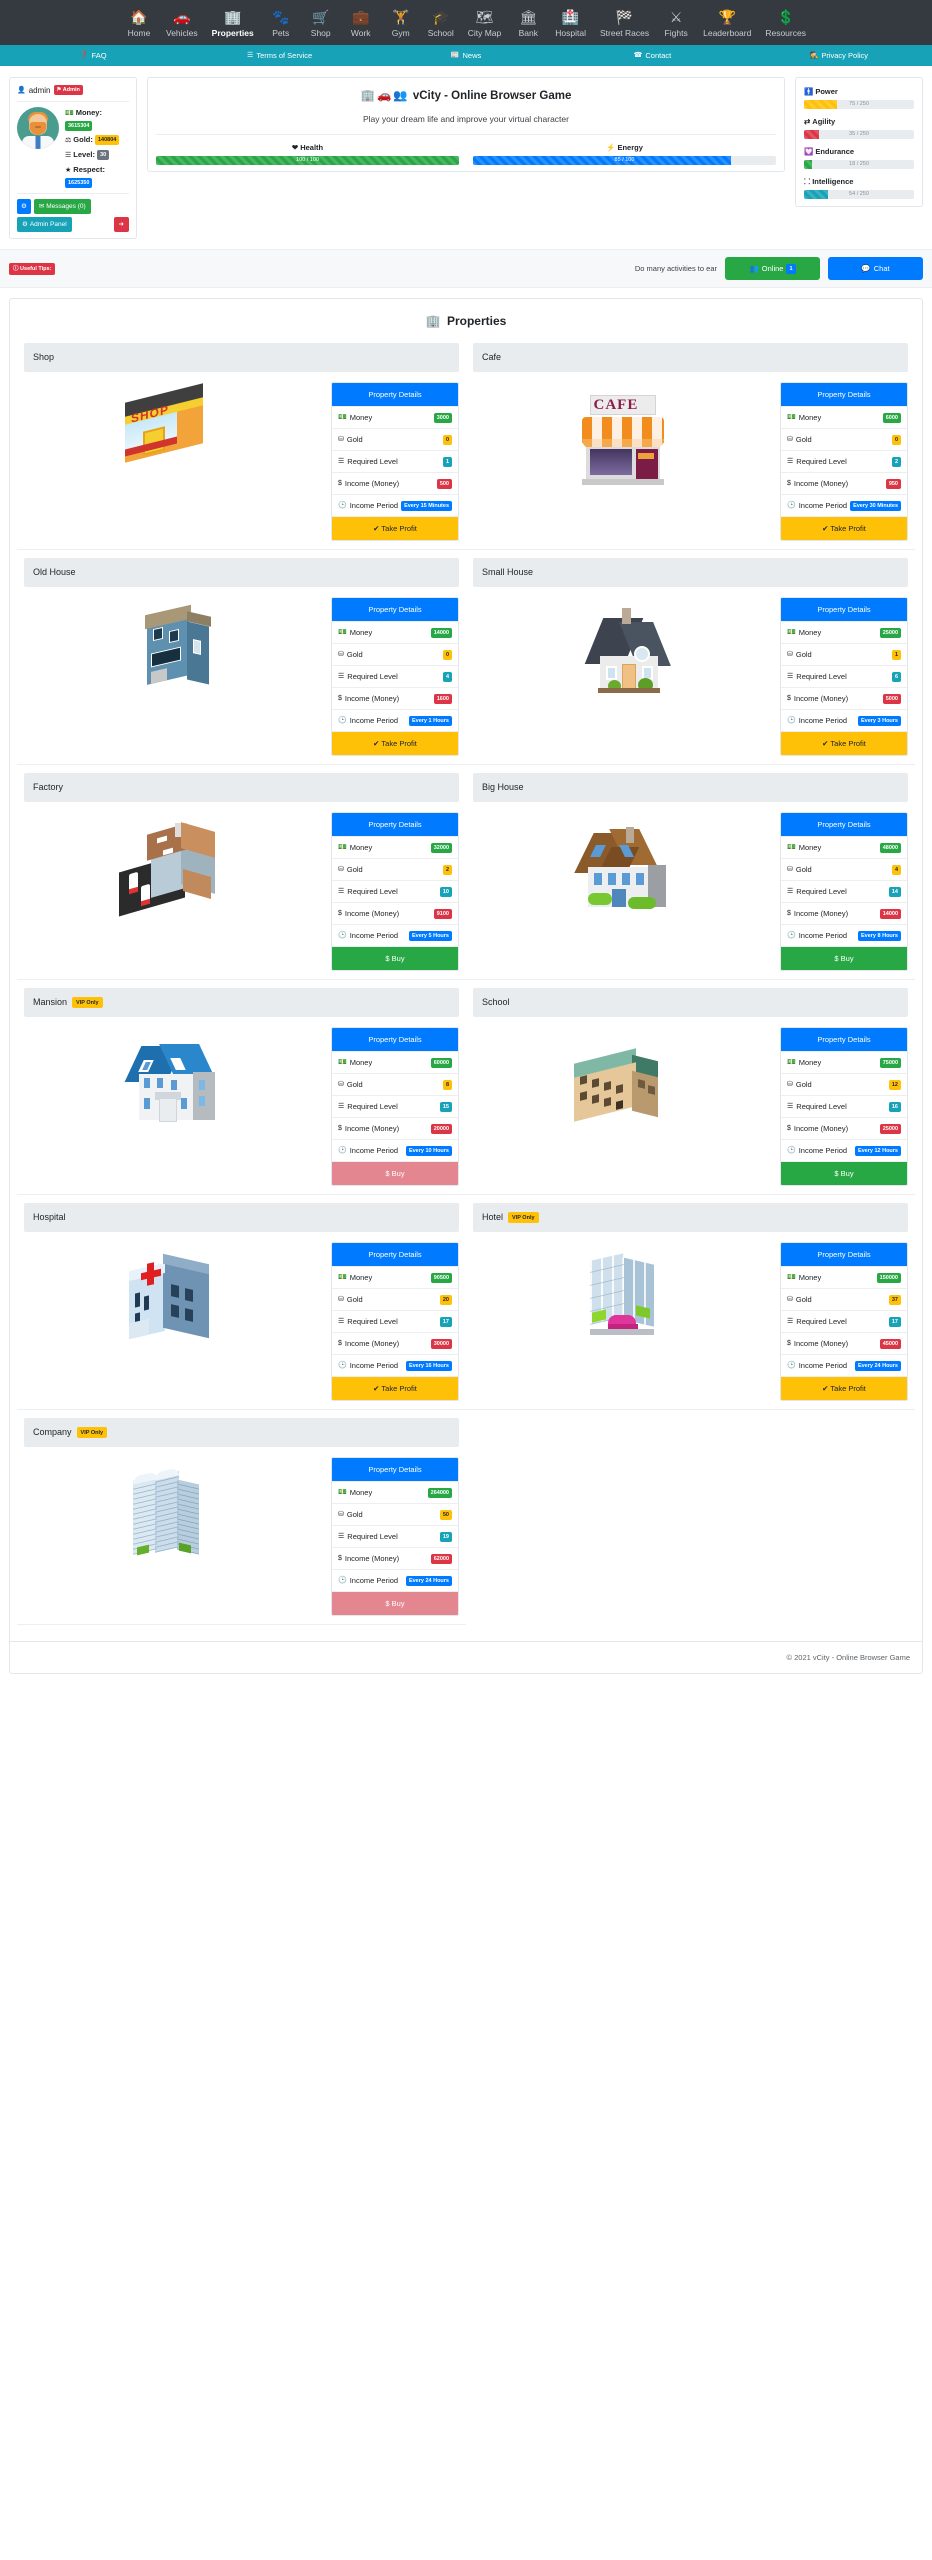  What do you see at coordinates (341, 654) in the screenshot?
I see `gold-bar-icon: ⛁` at bounding box center [341, 654].